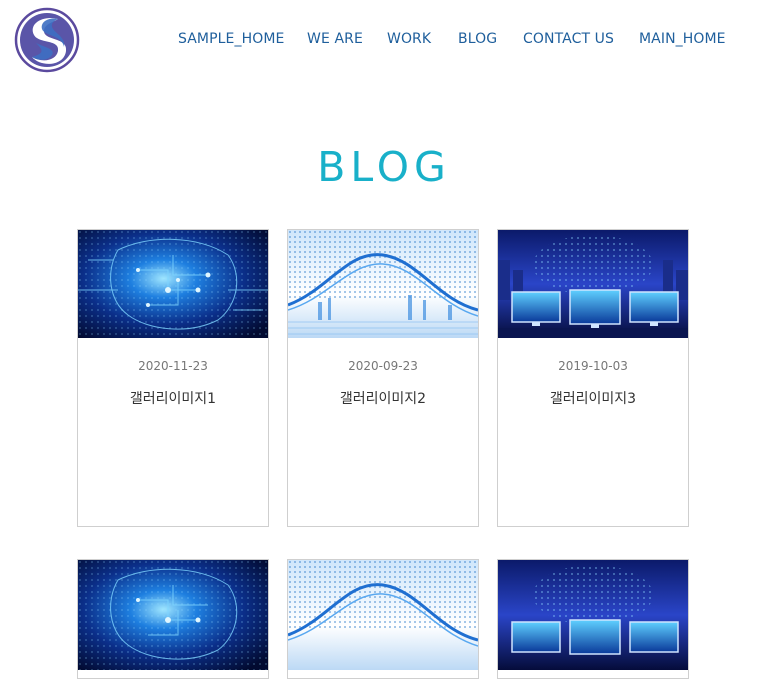 The width and height of the screenshot is (768, 679). Describe the element at coordinates (173, 378) in the screenshot. I see `gallery-card-1: 2020-11-23 갤러리이미지1` at that location.